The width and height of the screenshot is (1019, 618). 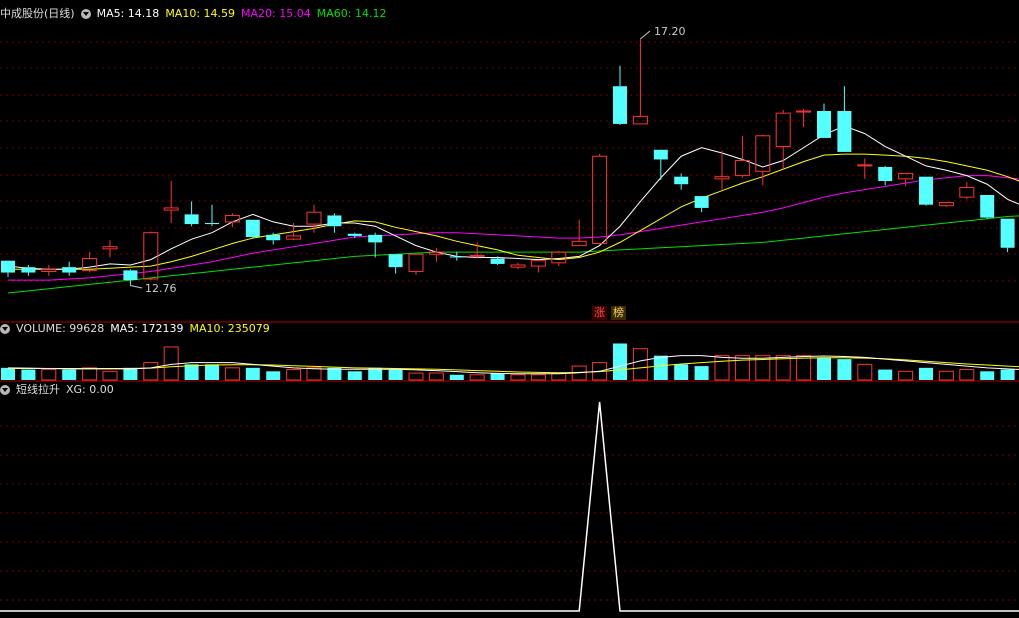 I want to click on volume-value: VOLUME: 99628, so click(x=60, y=328).